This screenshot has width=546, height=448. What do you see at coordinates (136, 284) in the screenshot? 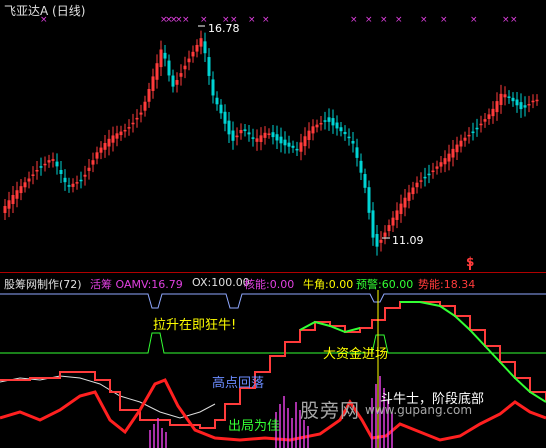
I see `field-oamv: 活筹 OAMV:16.79` at bounding box center [136, 284].